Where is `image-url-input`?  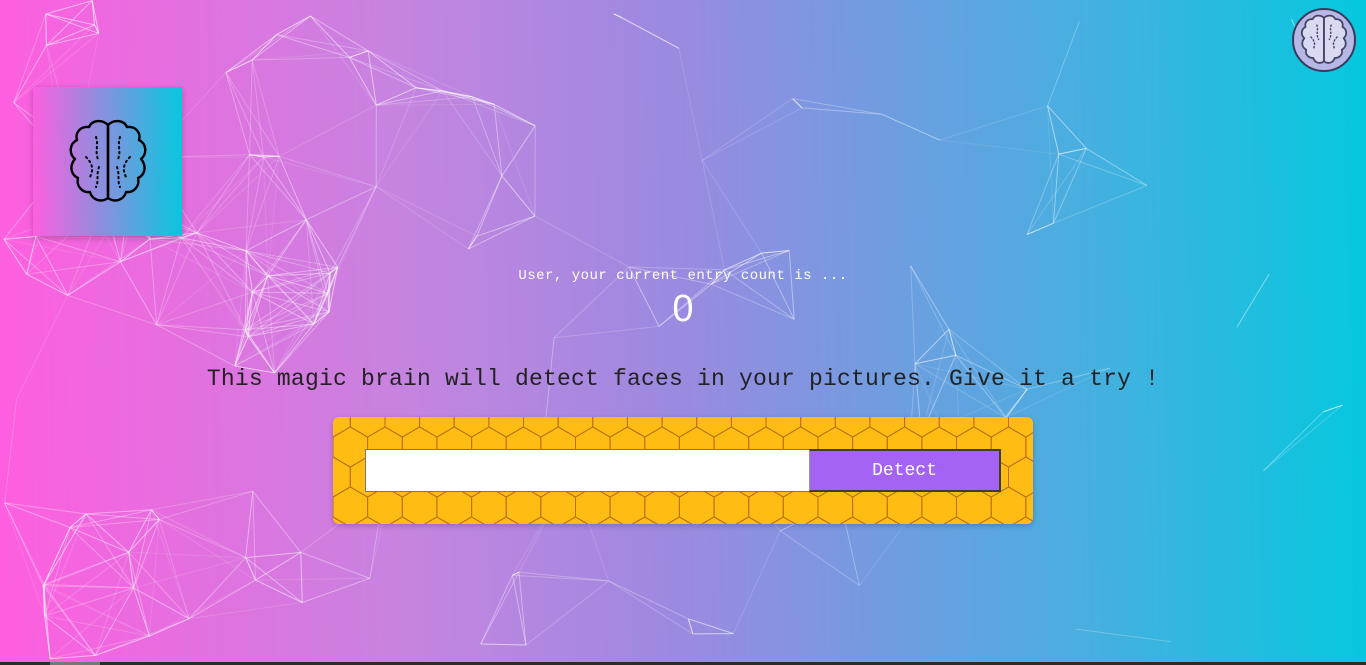
image-url-input is located at coordinates (587, 470).